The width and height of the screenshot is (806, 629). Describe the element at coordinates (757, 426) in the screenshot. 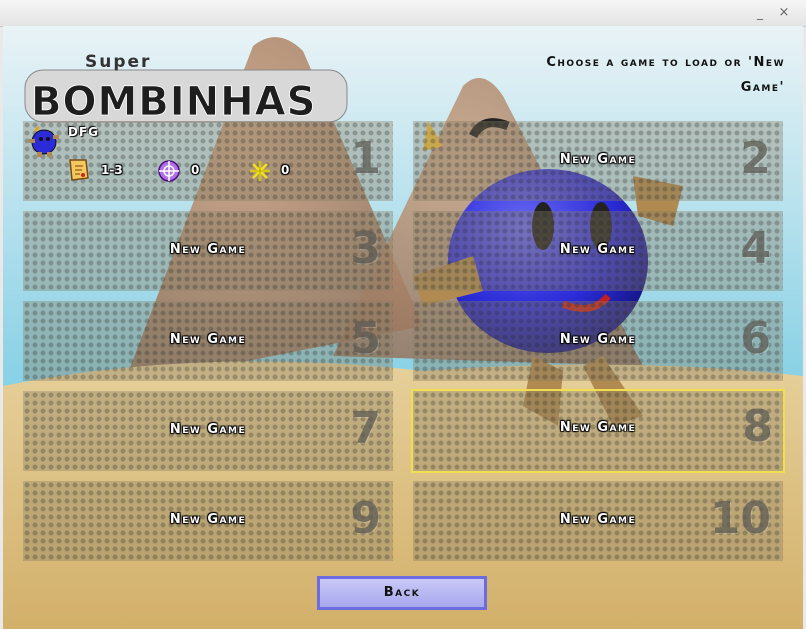

I see `slot-number: 8` at that location.